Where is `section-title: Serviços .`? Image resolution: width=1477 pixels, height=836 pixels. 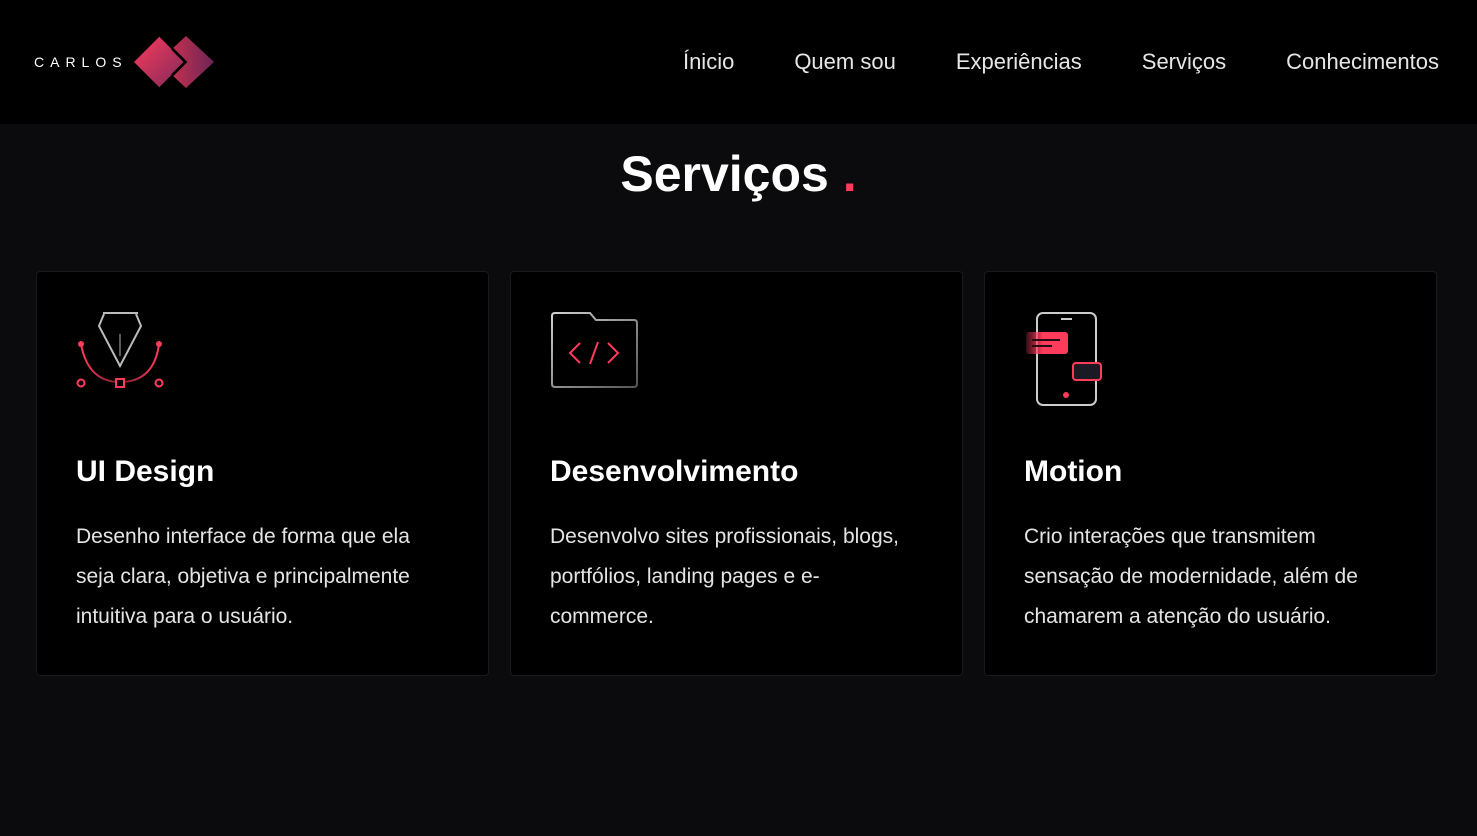 section-title: Serviços . is located at coordinates (738, 174).